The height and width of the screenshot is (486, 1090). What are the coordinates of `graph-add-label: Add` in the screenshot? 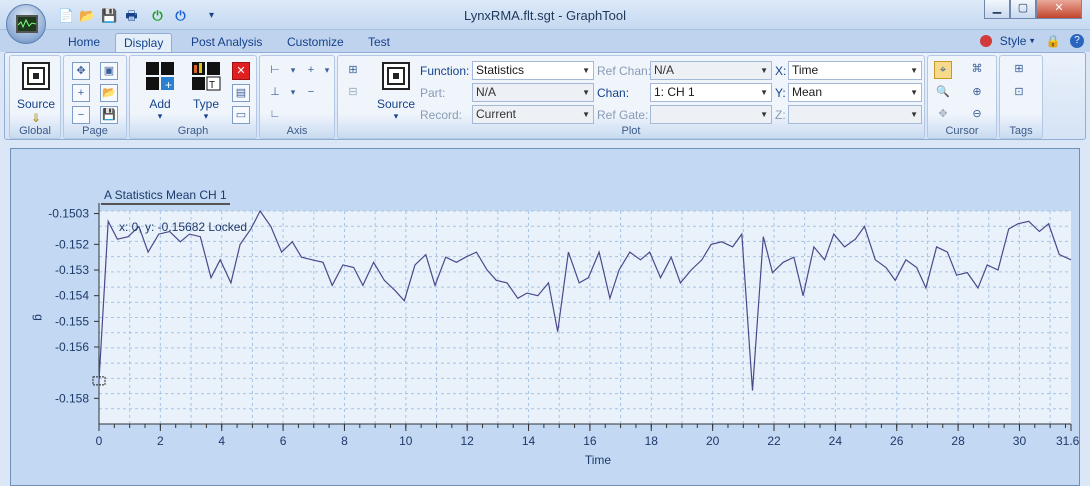 It's located at (160, 104).